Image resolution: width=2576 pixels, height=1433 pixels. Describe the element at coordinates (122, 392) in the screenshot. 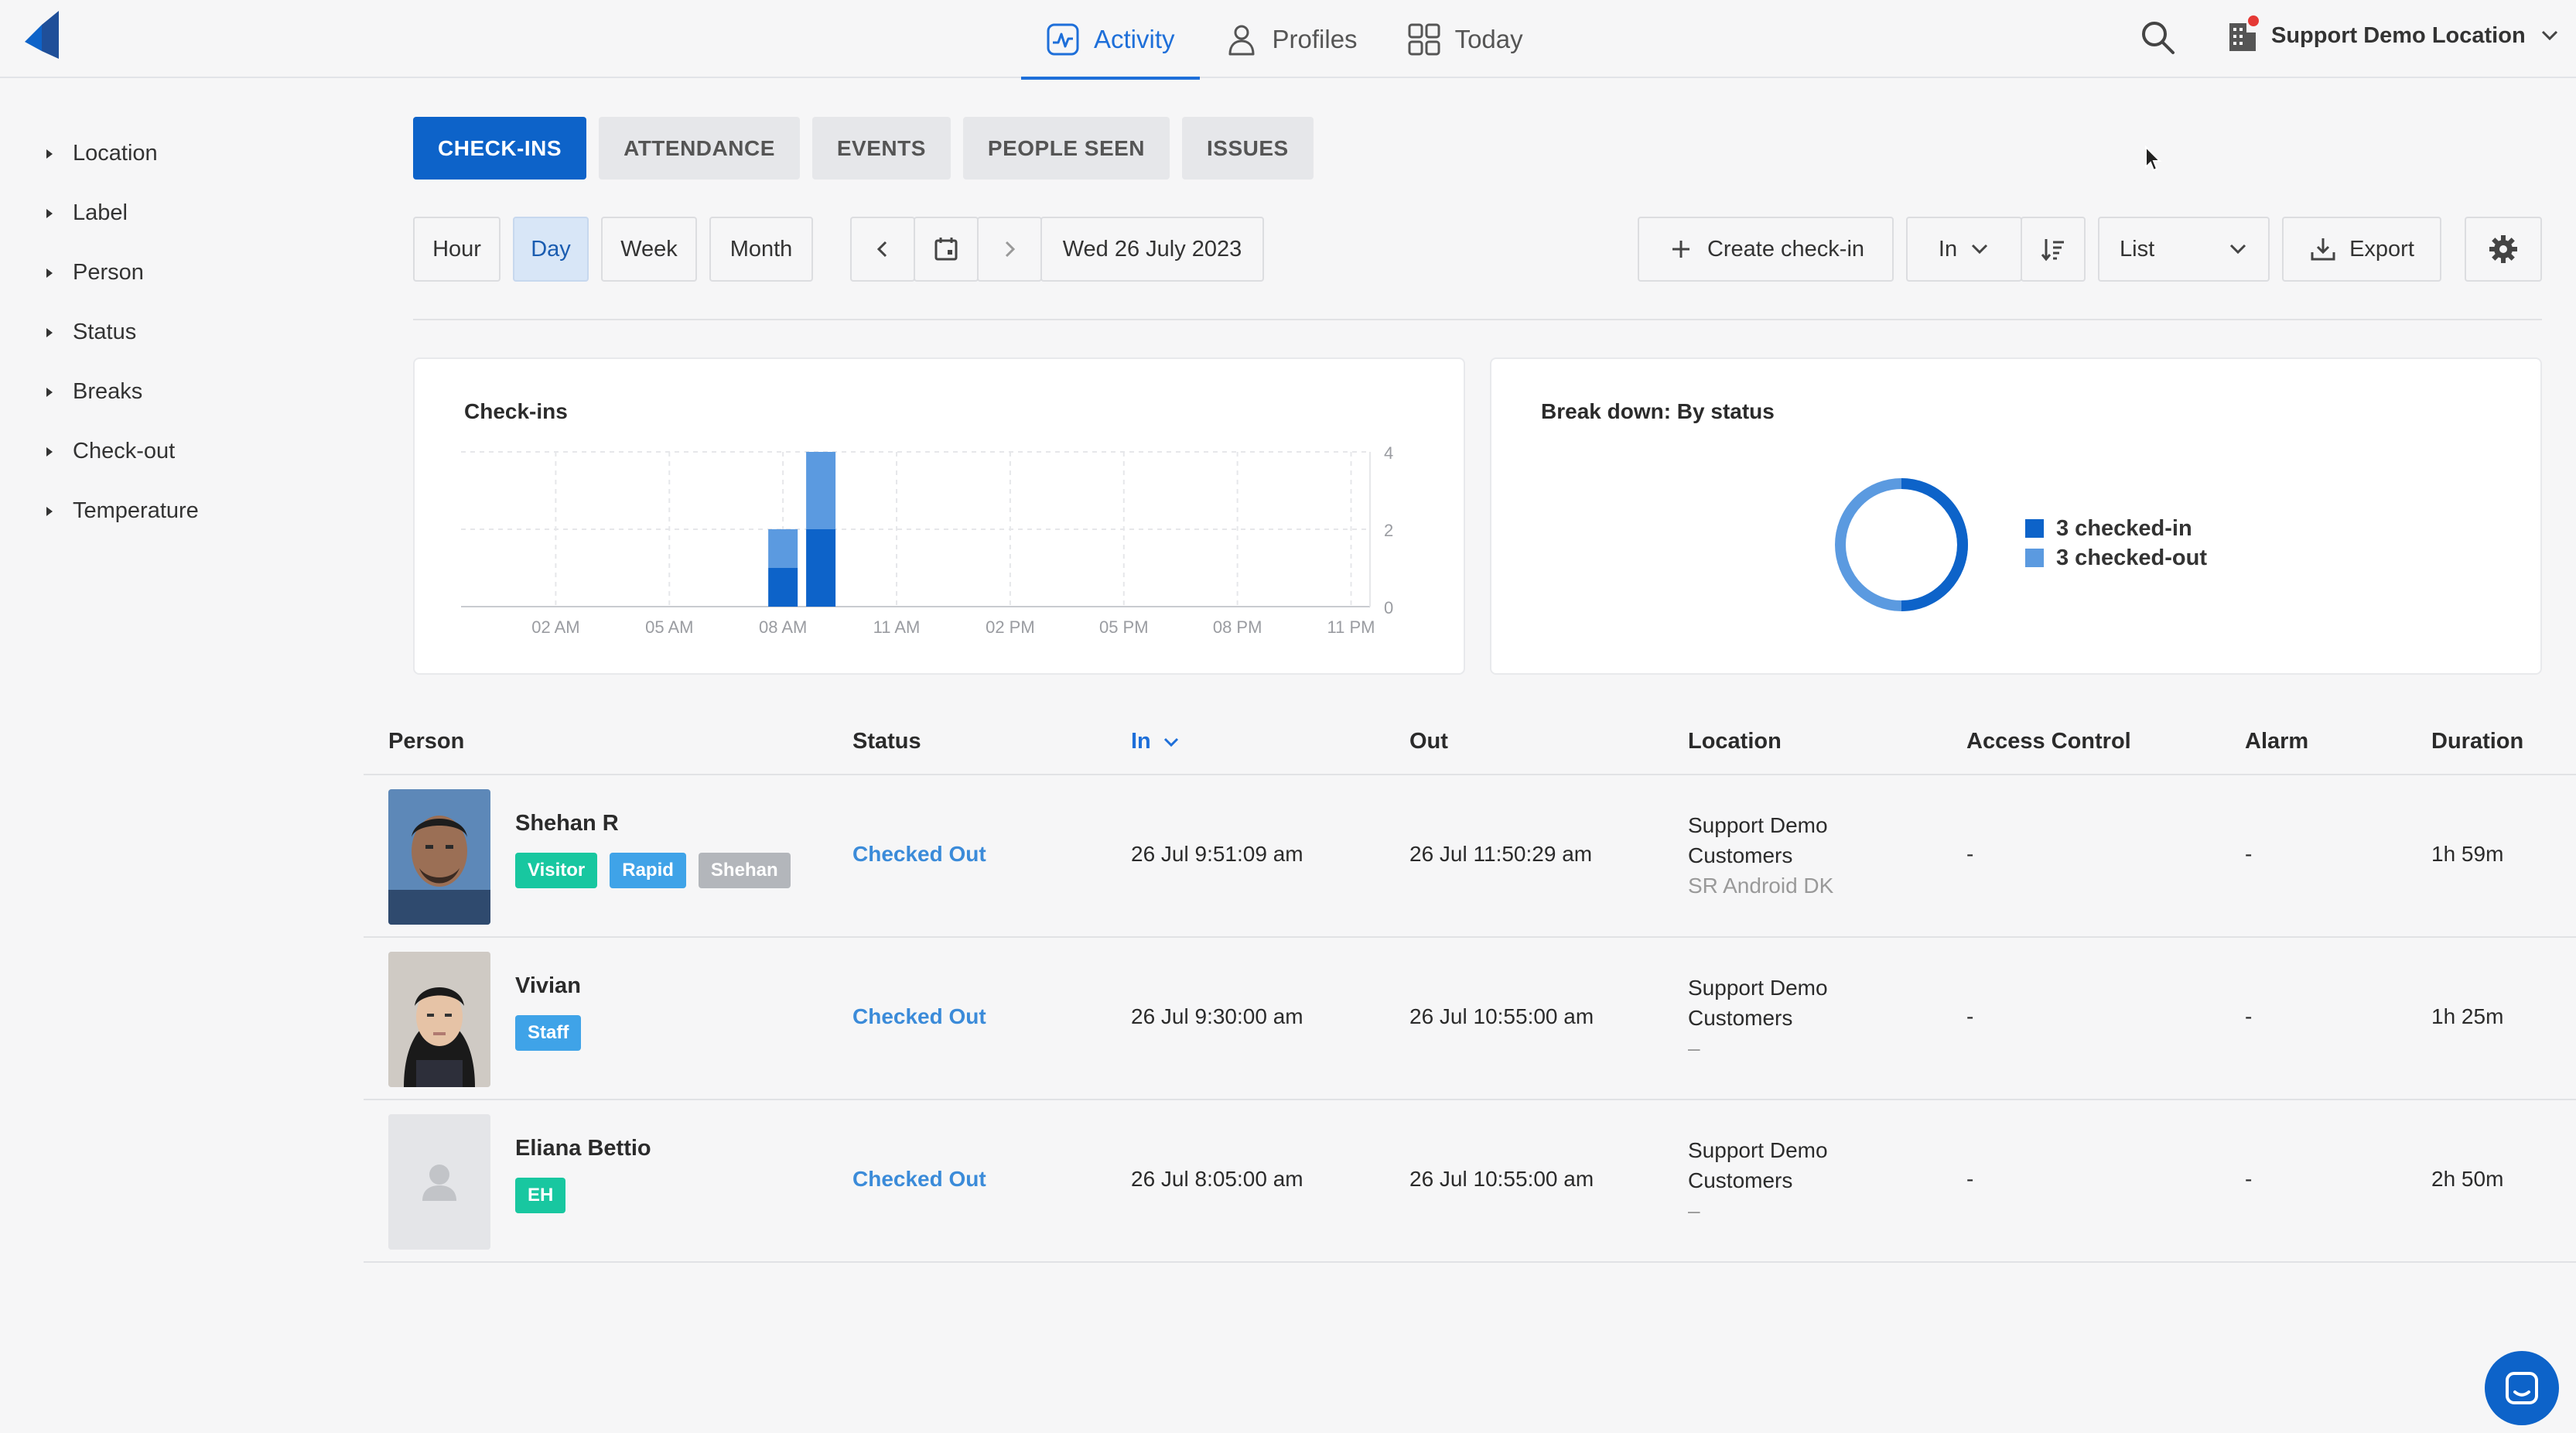

I see `filter-breaks: Breaks` at that location.